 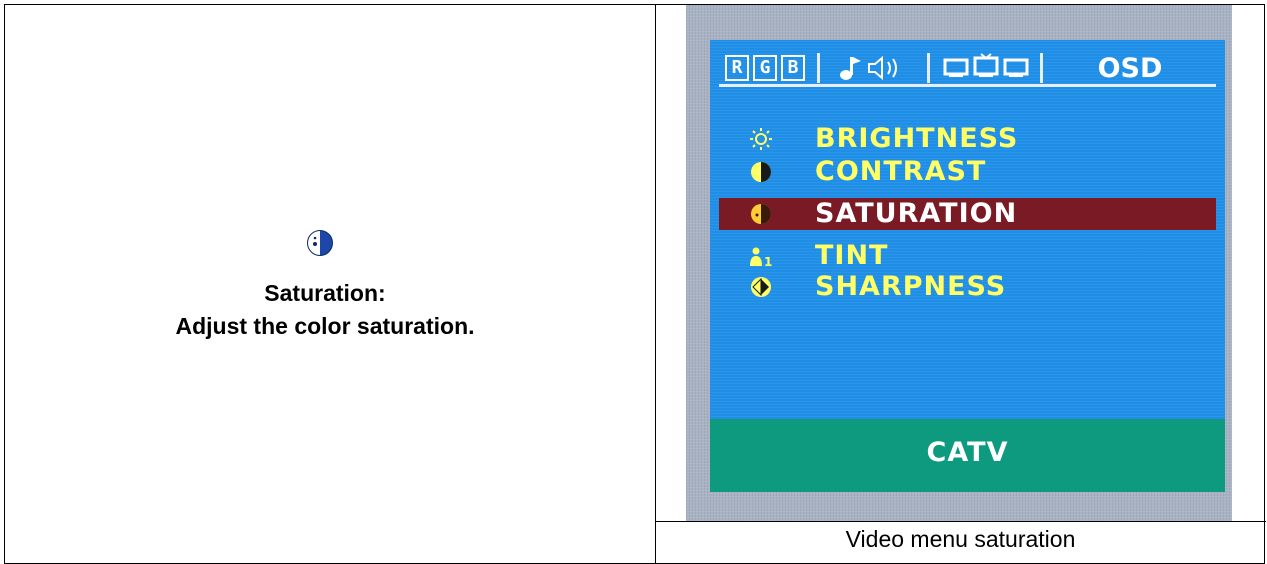 I want to click on rgb-icon-b: B, so click(x=793, y=68).